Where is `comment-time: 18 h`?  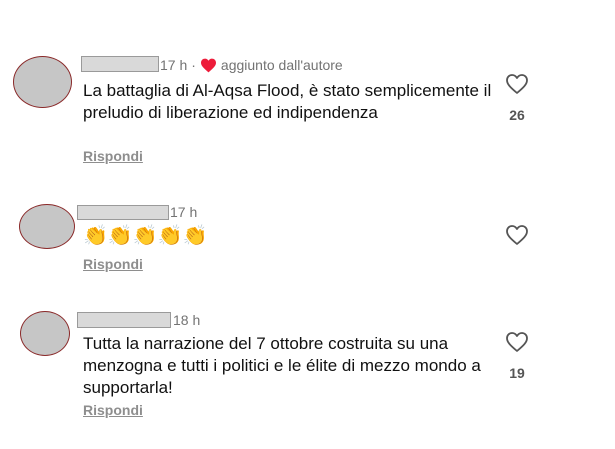
comment-time: 18 h is located at coordinates (187, 320).